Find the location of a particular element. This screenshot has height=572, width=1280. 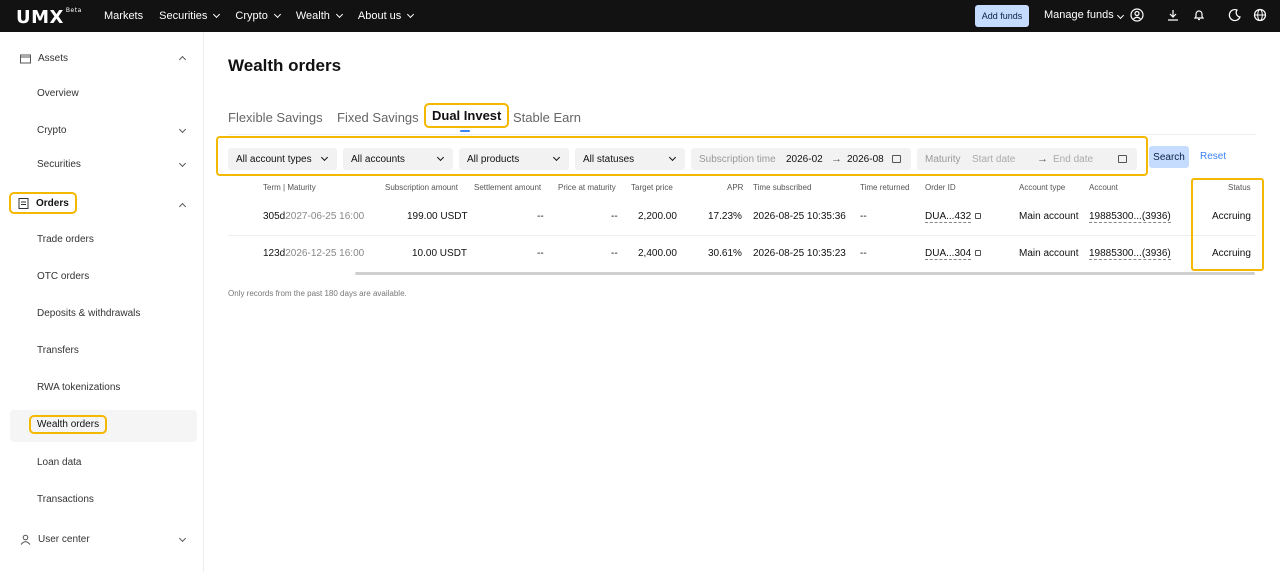

subscription-end-value: 2026-08 is located at coordinates (865, 159).